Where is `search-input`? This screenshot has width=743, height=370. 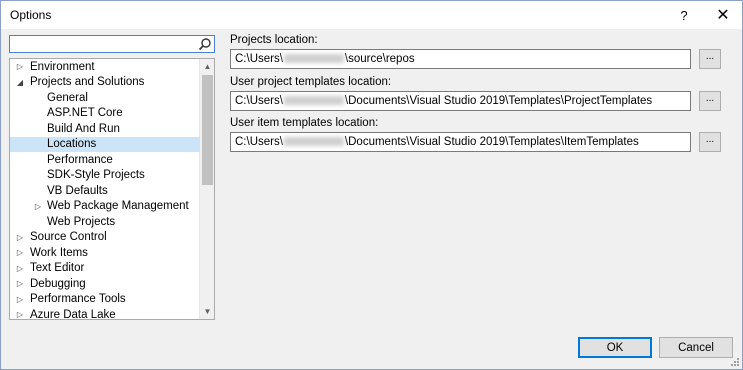
search-input is located at coordinates (102, 44).